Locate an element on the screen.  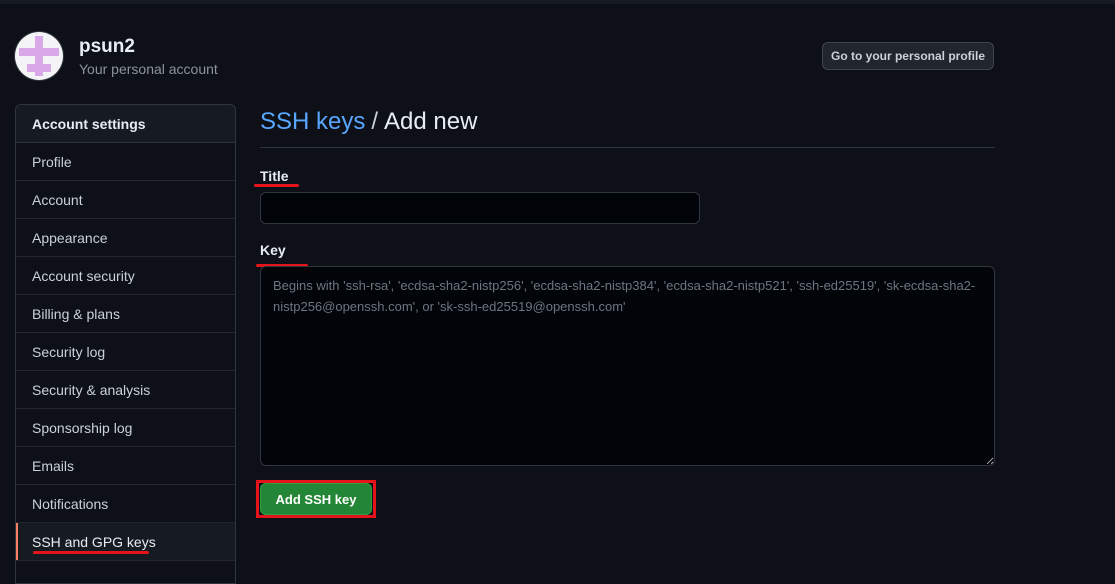
breadcrumb-current: Add new is located at coordinates (431, 121).